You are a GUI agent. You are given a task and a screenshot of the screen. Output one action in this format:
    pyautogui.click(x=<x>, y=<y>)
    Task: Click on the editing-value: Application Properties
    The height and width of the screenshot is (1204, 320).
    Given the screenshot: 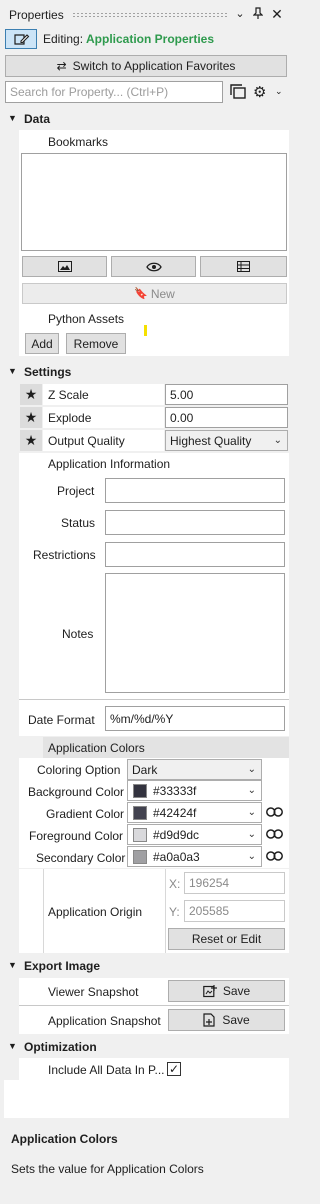 What is the action you would take?
    pyautogui.click(x=150, y=39)
    